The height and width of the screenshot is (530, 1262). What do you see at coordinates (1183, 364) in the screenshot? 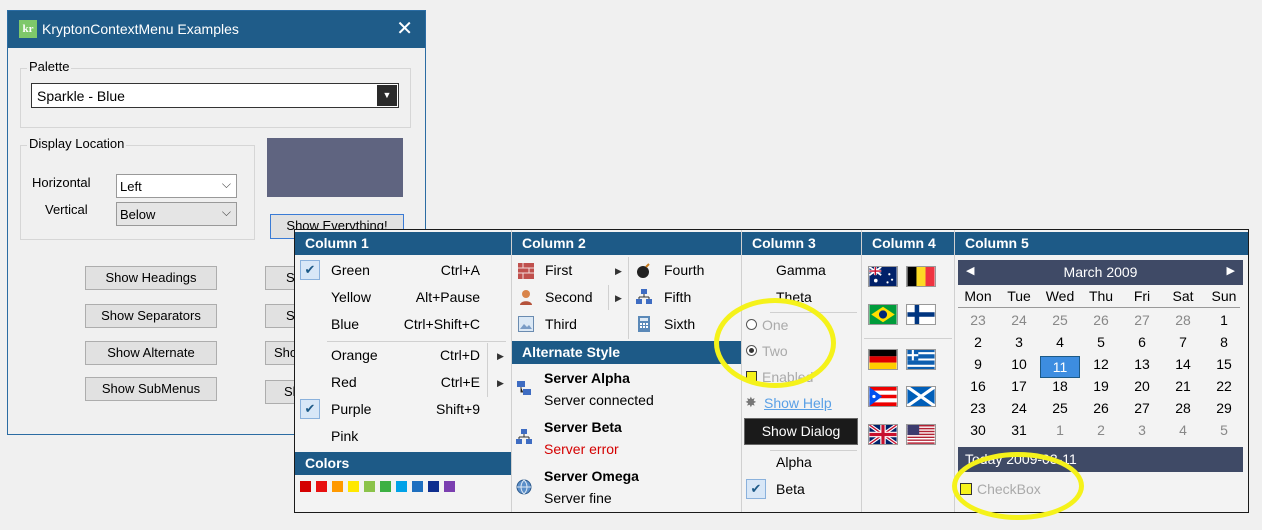
I see `calendar-day: 14` at bounding box center [1183, 364].